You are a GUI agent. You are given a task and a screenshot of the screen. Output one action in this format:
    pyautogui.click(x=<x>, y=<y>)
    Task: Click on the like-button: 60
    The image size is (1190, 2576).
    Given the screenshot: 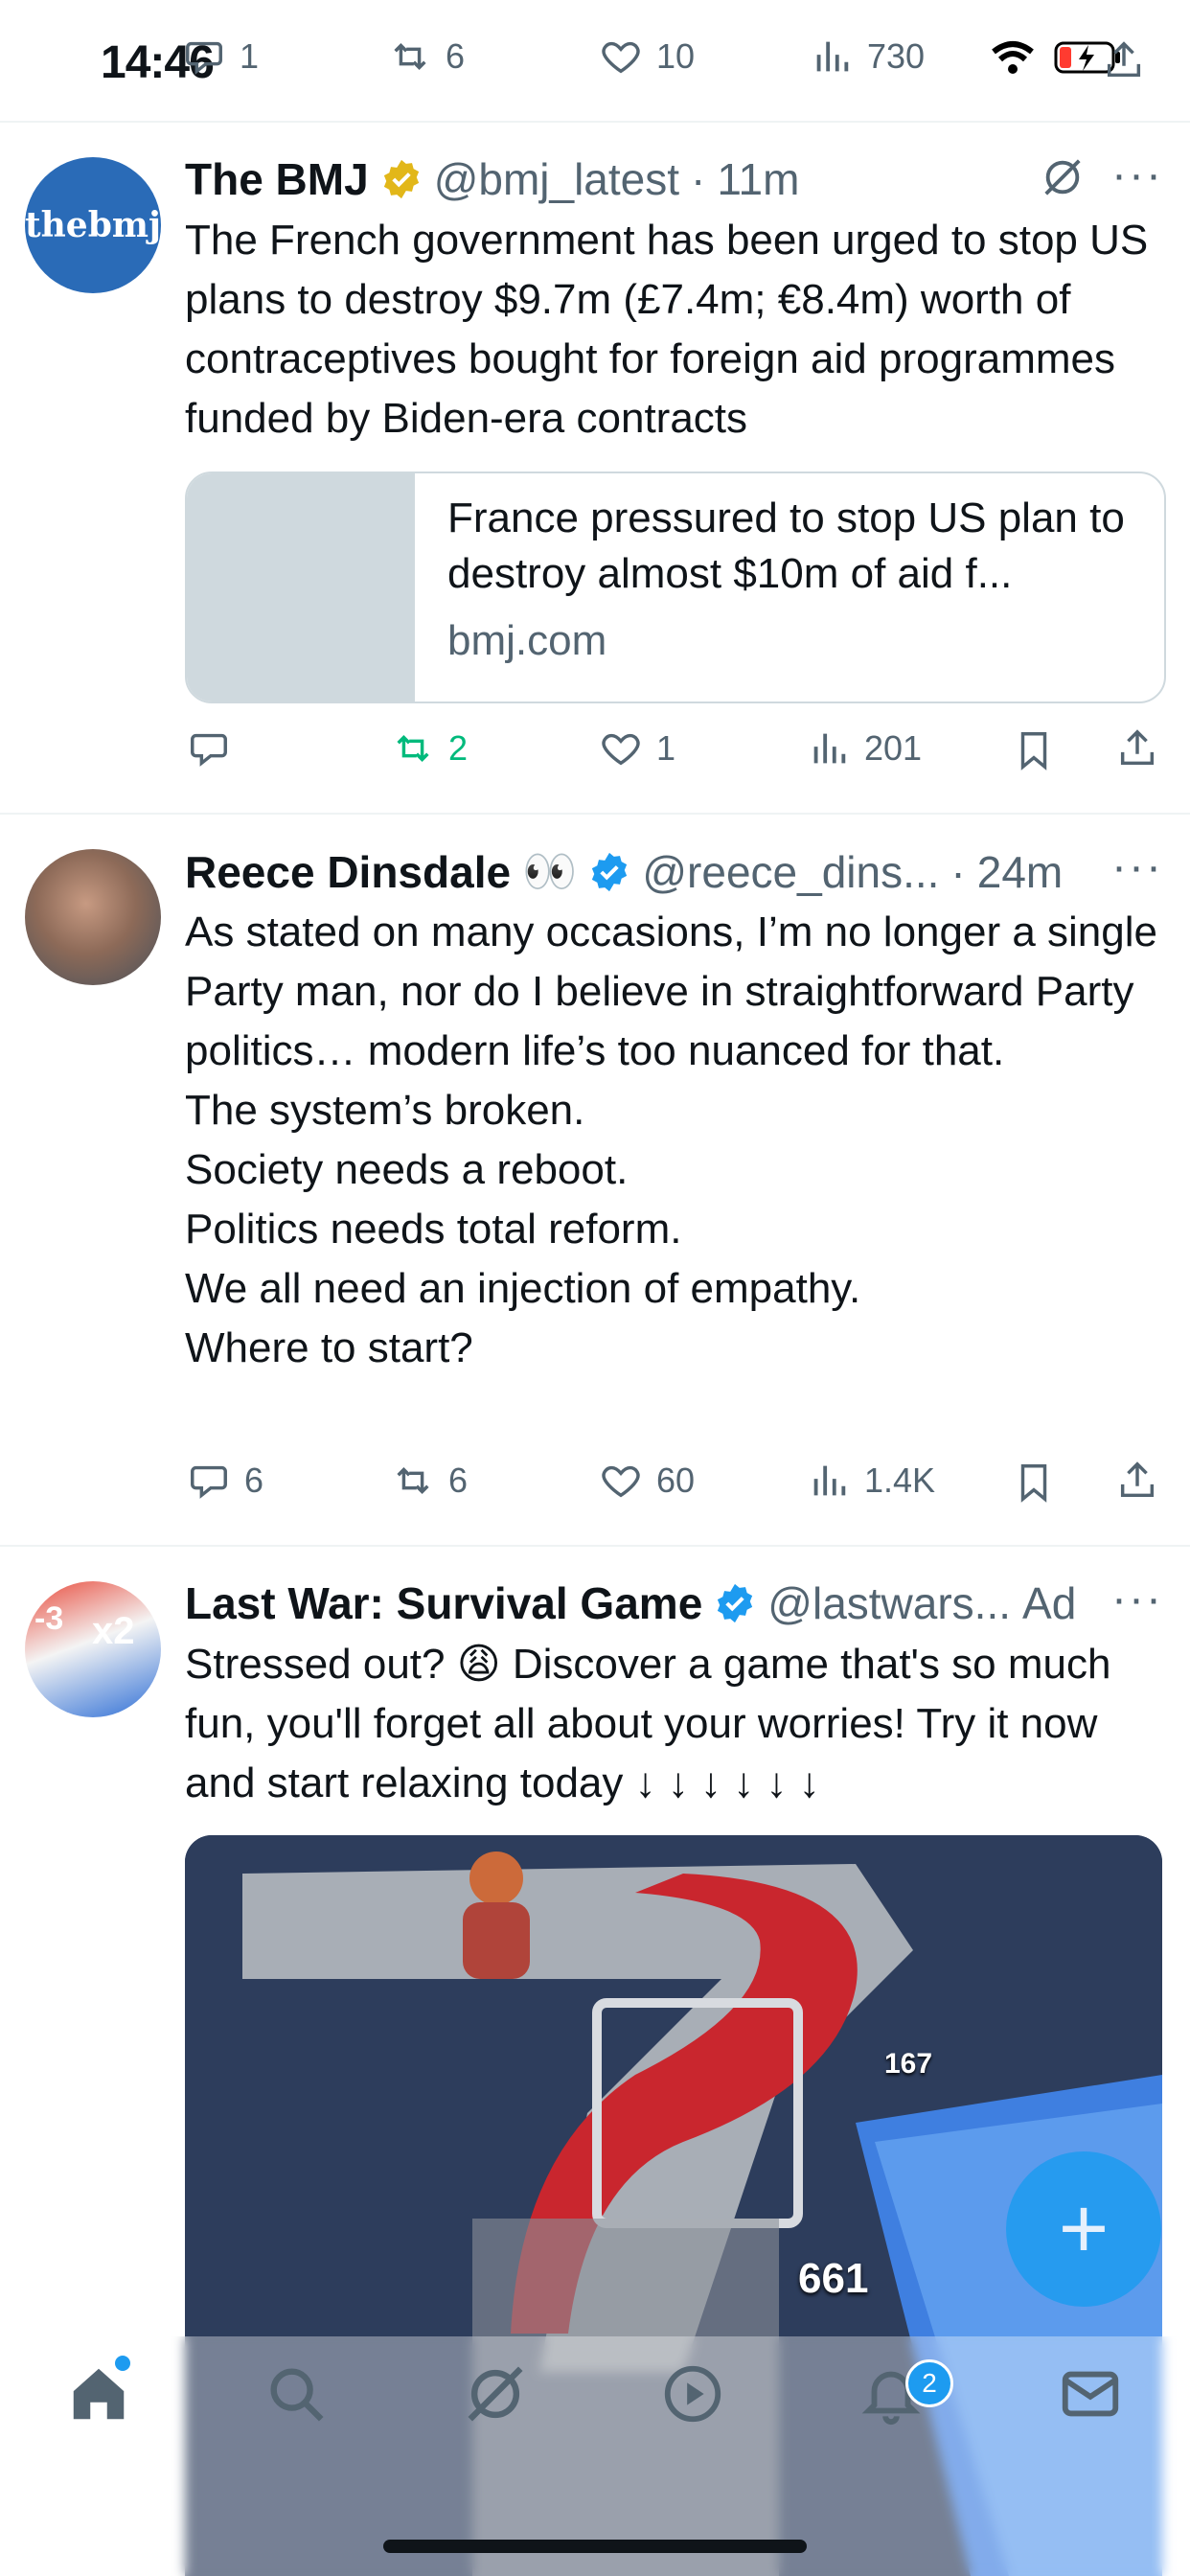 What is the action you would take?
    pyautogui.click(x=647, y=1481)
    